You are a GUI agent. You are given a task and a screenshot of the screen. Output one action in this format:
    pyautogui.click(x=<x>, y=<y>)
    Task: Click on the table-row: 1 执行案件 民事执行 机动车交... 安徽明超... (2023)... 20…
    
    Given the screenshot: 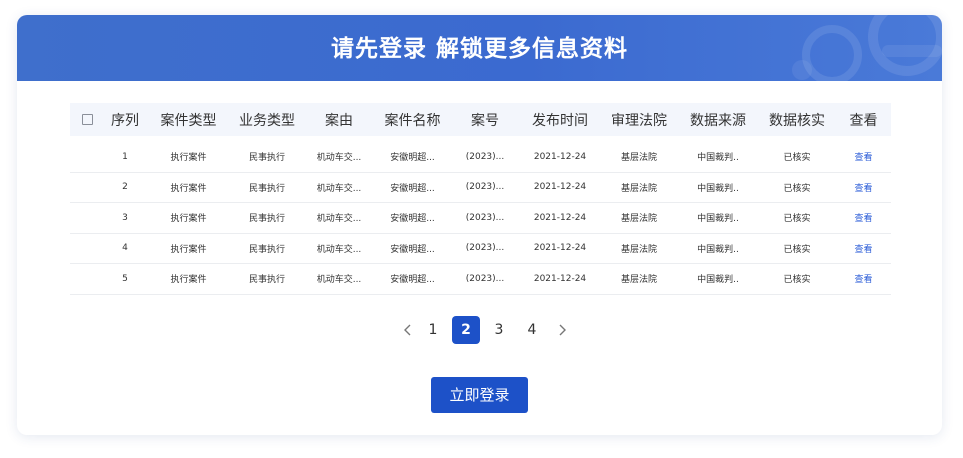 What is the action you would take?
    pyautogui.click(x=480, y=157)
    